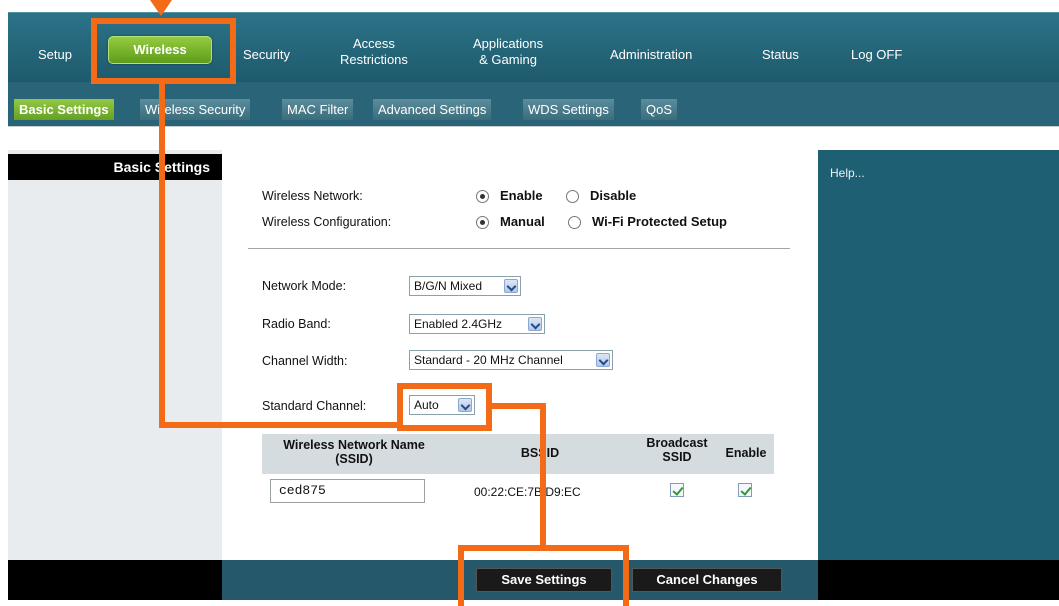  What do you see at coordinates (519, 248) in the screenshot?
I see `divider` at bounding box center [519, 248].